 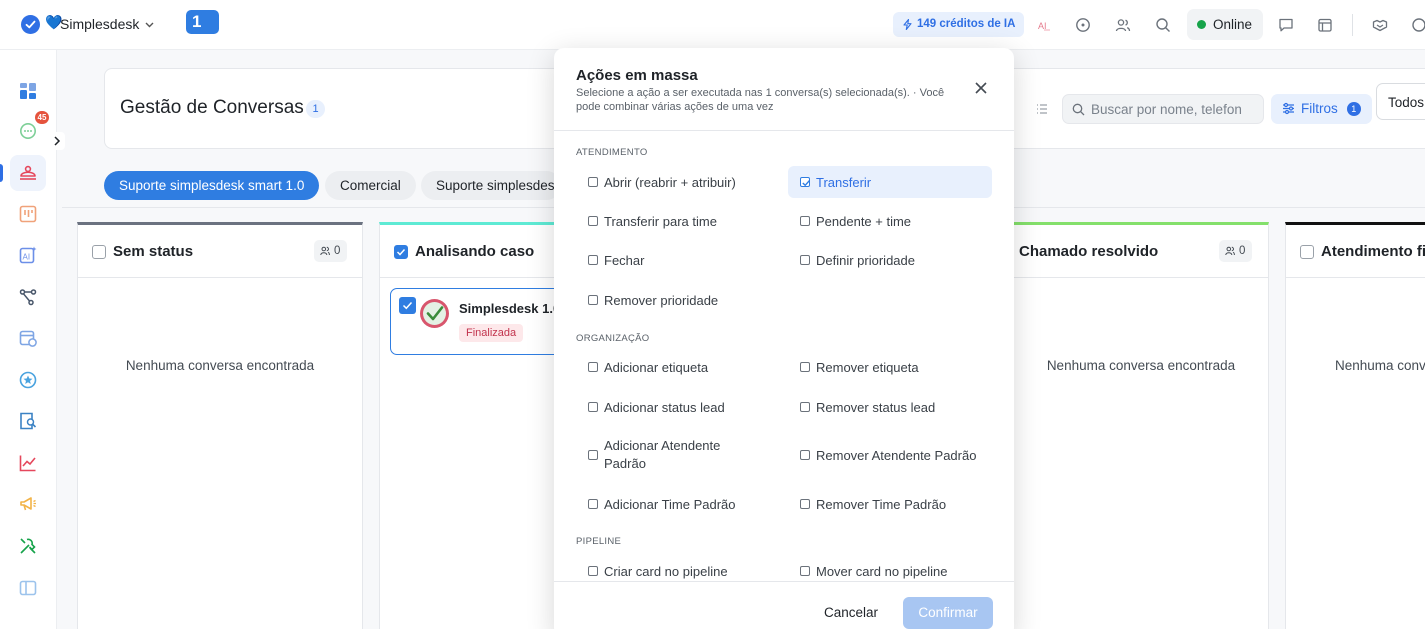 What do you see at coordinates (30, 24) in the screenshot?
I see `workspace-logo-icon` at bounding box center [30, 24].